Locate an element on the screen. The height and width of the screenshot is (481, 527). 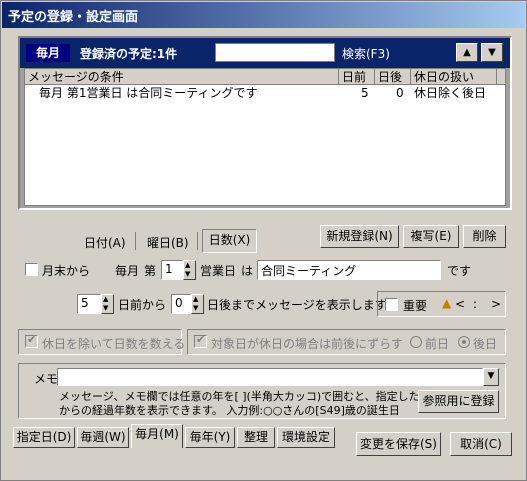
new-register-label: 新規登録(N) is located at coordinates (359, 236).